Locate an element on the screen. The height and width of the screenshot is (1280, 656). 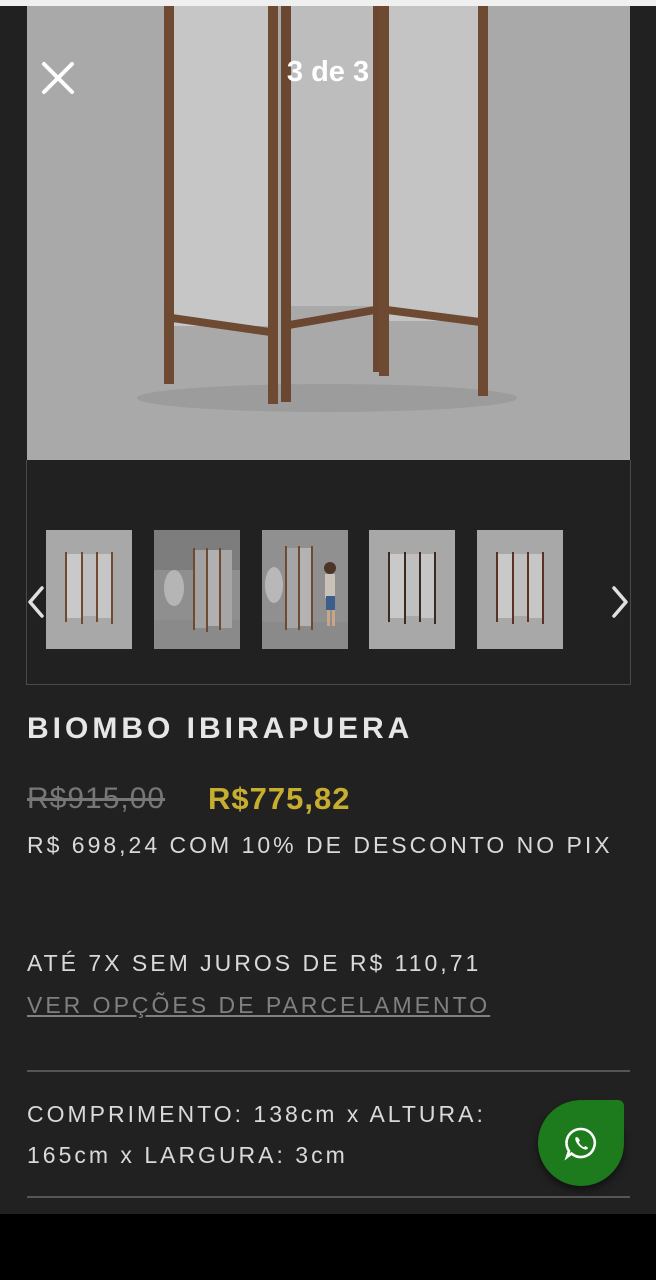
original-price: R$915,00 is located at coordinates (96, 798).